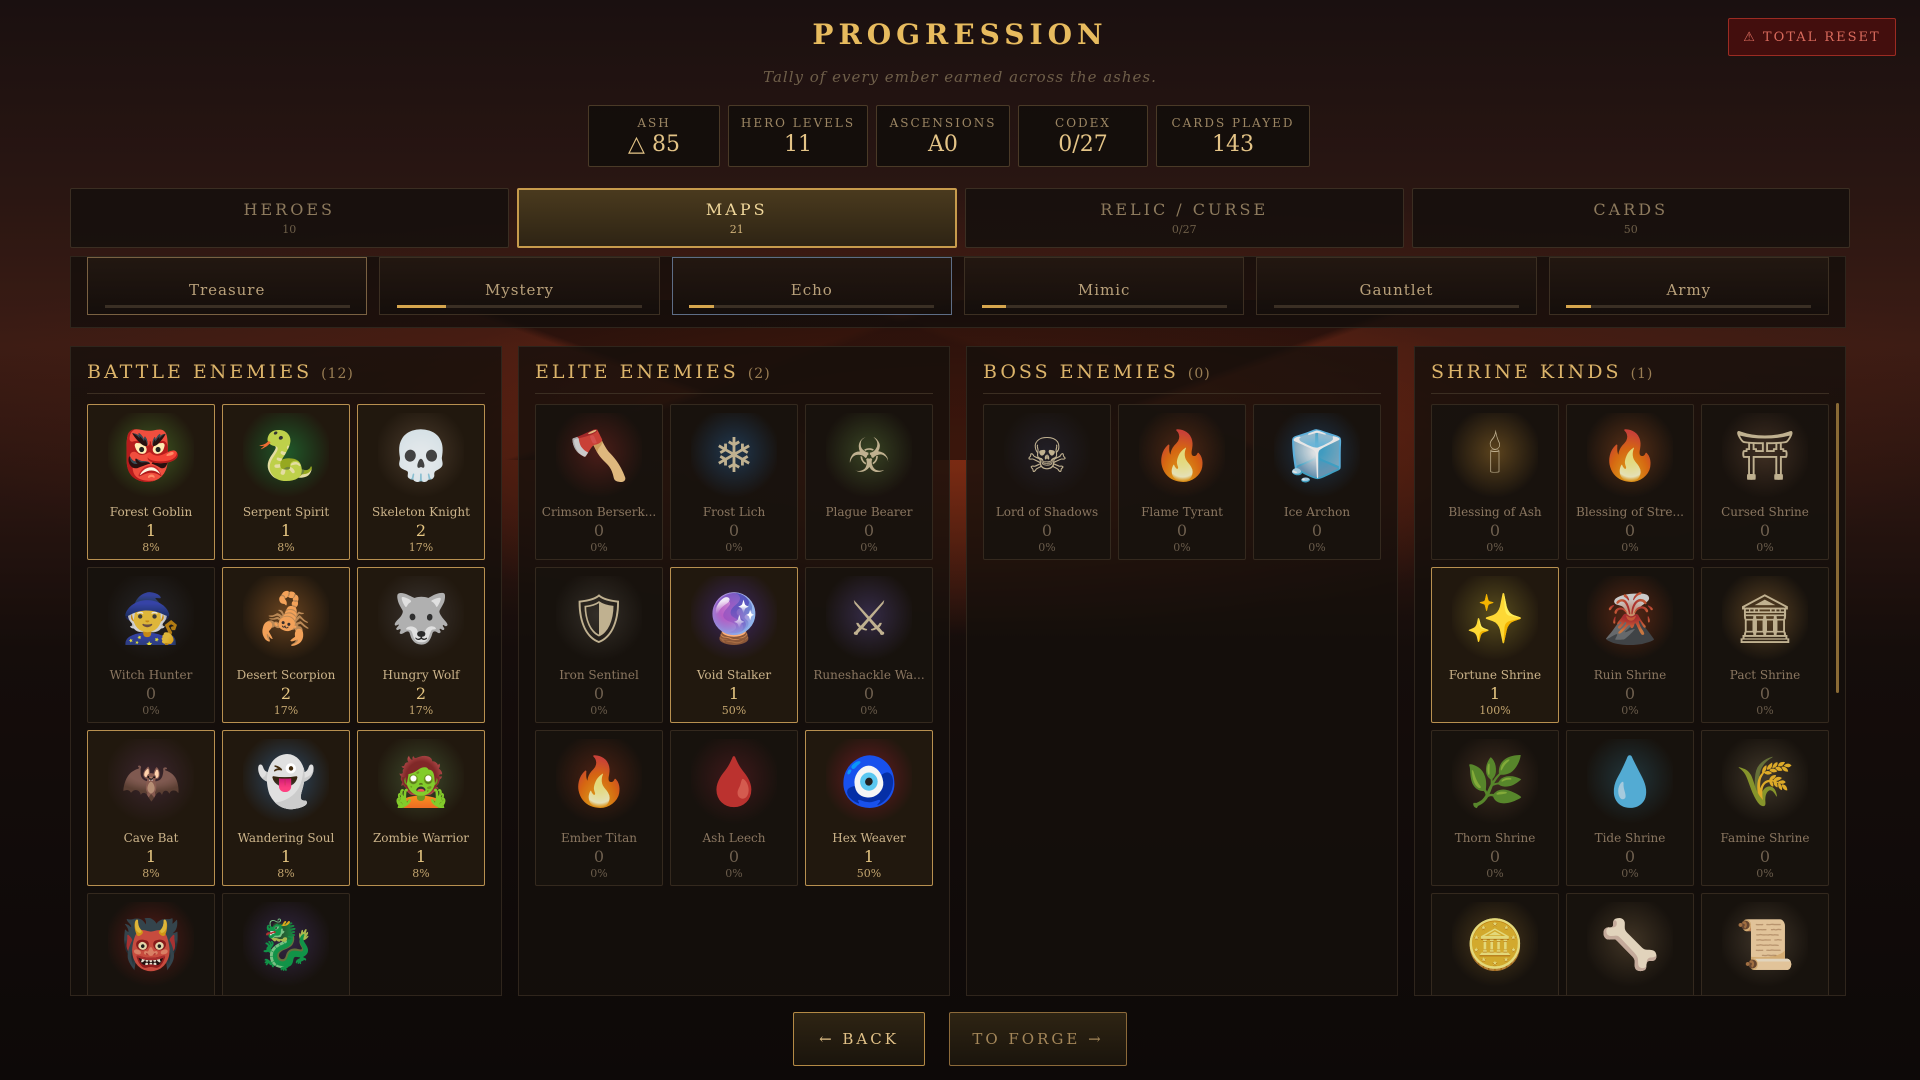 The width and height of the screenshot is (1920, 1080). What do you see at coordinates (286, 782) in the screenshot?
I see `portrait-icon: 👻` at bounding box center [286, 782].